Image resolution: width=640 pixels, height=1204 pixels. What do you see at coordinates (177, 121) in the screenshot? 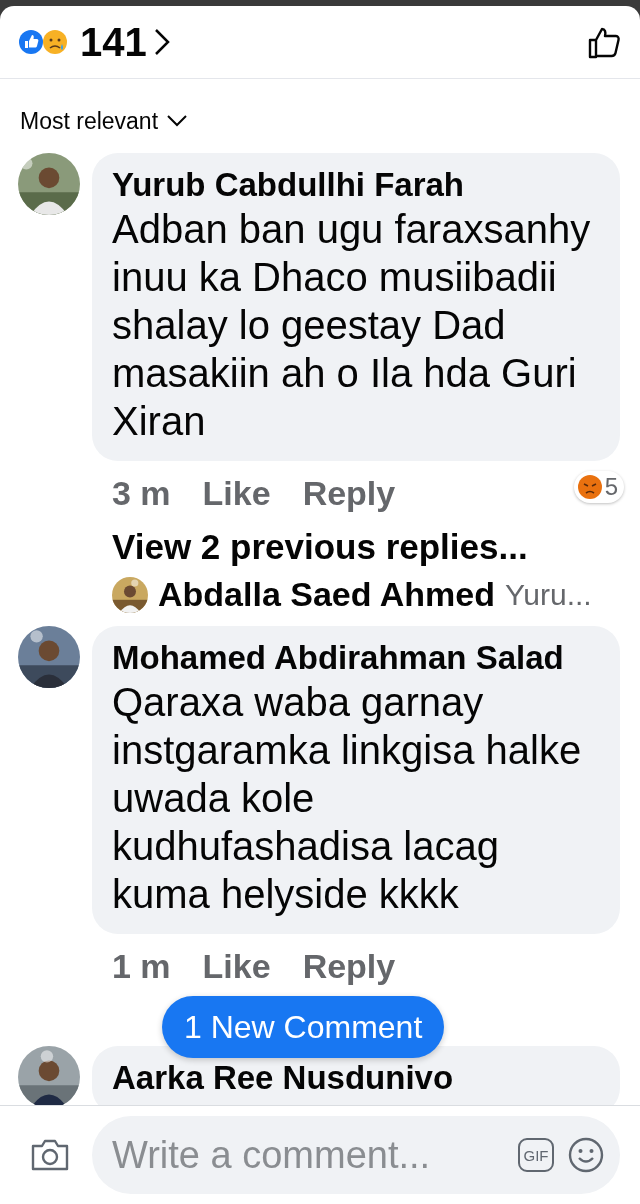
I see `chevron-down-icon` at bounding box center [177, 121].